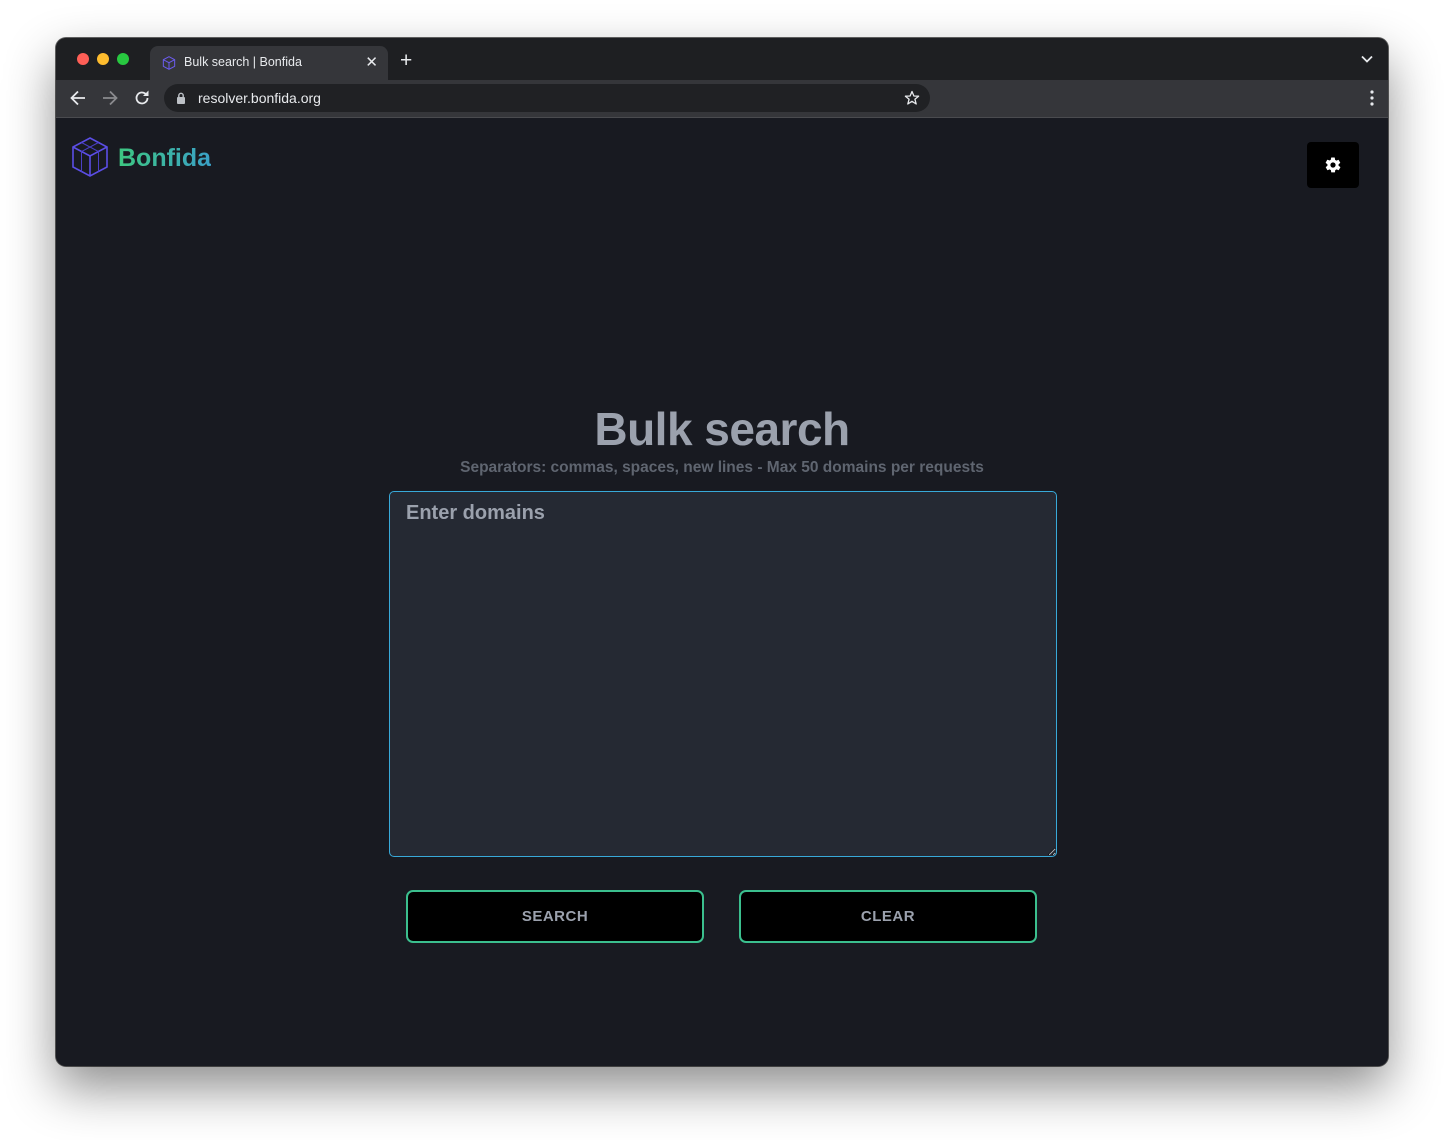  Describe the element at coordinates (103, 59) in the screenshot. I see `minimize-window-button` at that location.